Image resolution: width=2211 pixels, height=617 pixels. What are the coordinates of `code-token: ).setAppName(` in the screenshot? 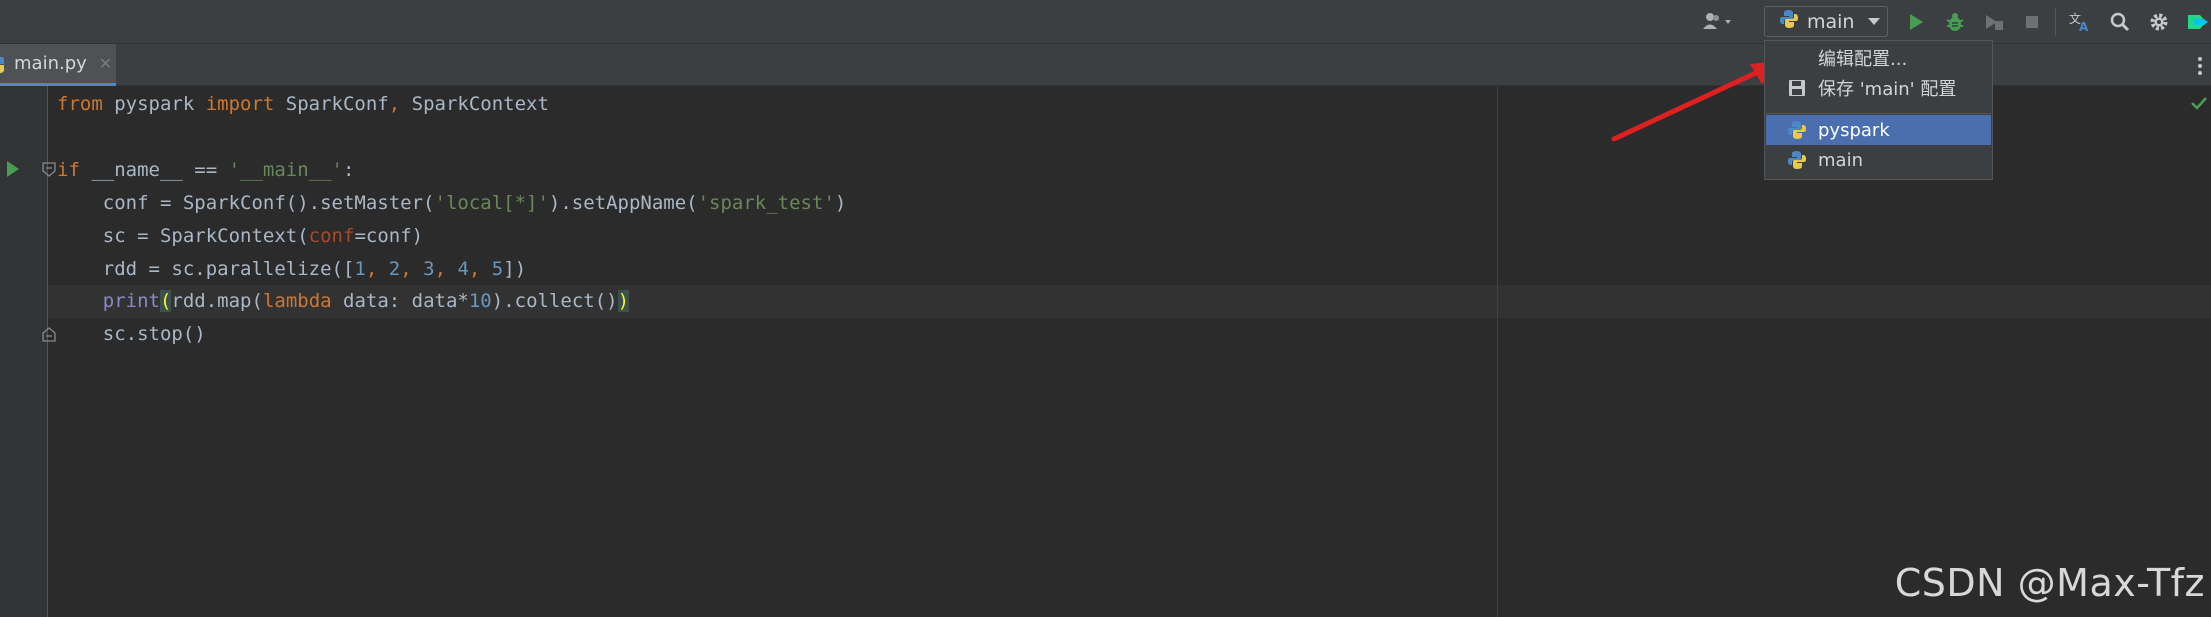 It's located at (623, 203).